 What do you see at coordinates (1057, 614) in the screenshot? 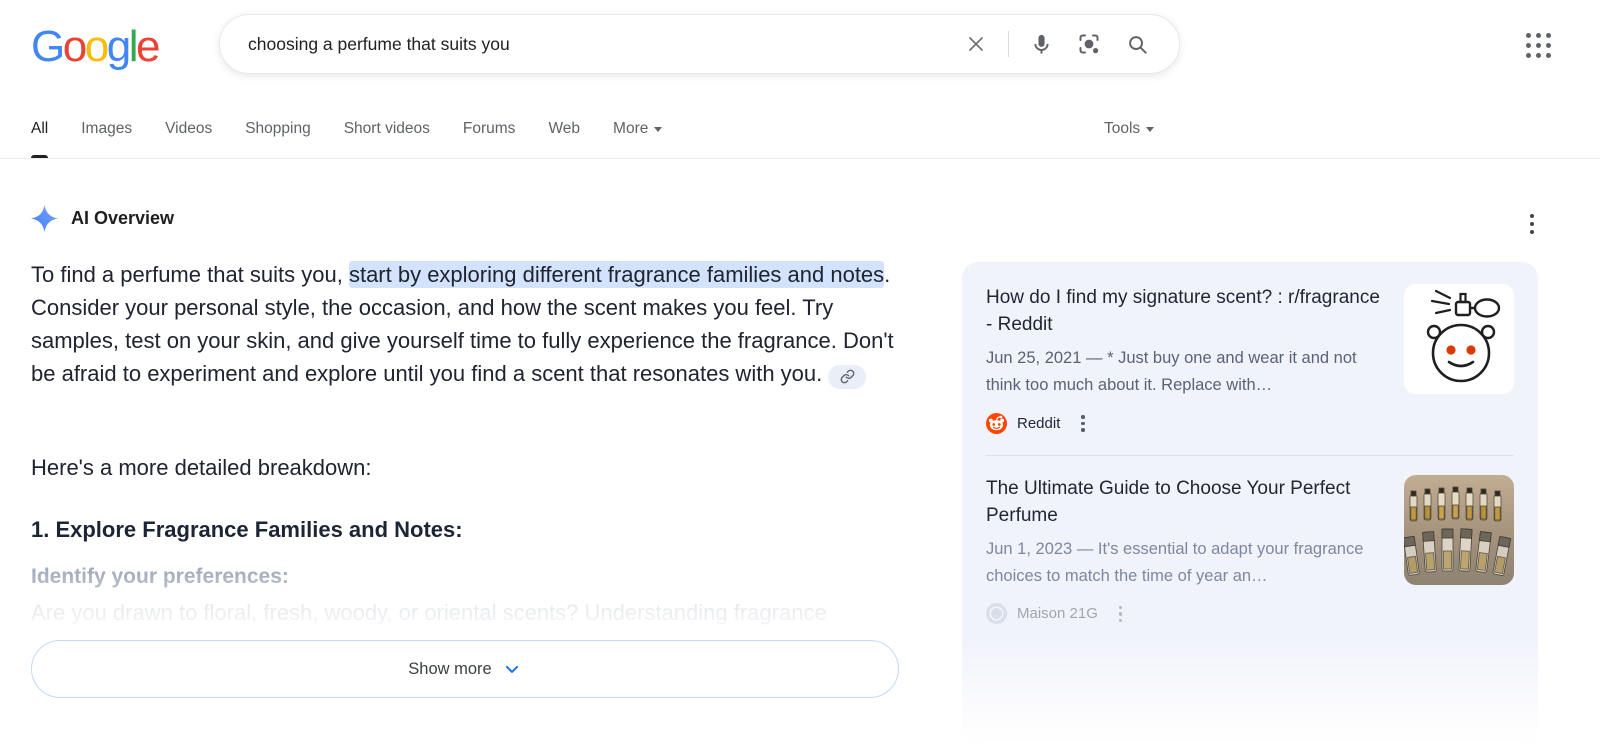
I see `source-name: Maison 21G` at bounding box center [1057, 614].